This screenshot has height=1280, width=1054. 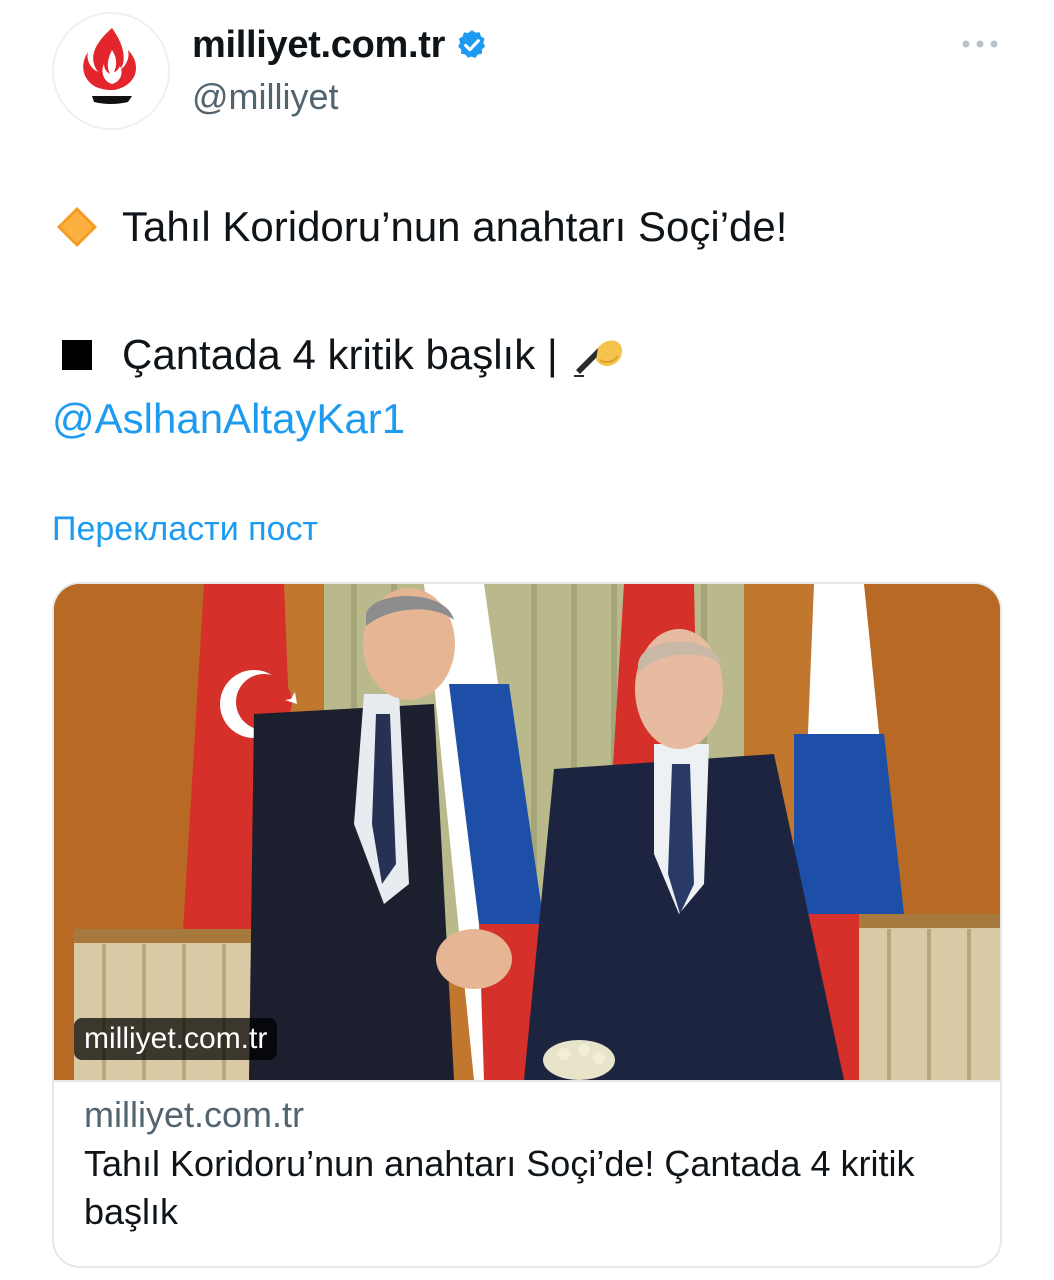 What do you see at coordinates (77, 355) in the screenshot?
I see `black-square-emoji-icon` at bounding box center [77, 355].